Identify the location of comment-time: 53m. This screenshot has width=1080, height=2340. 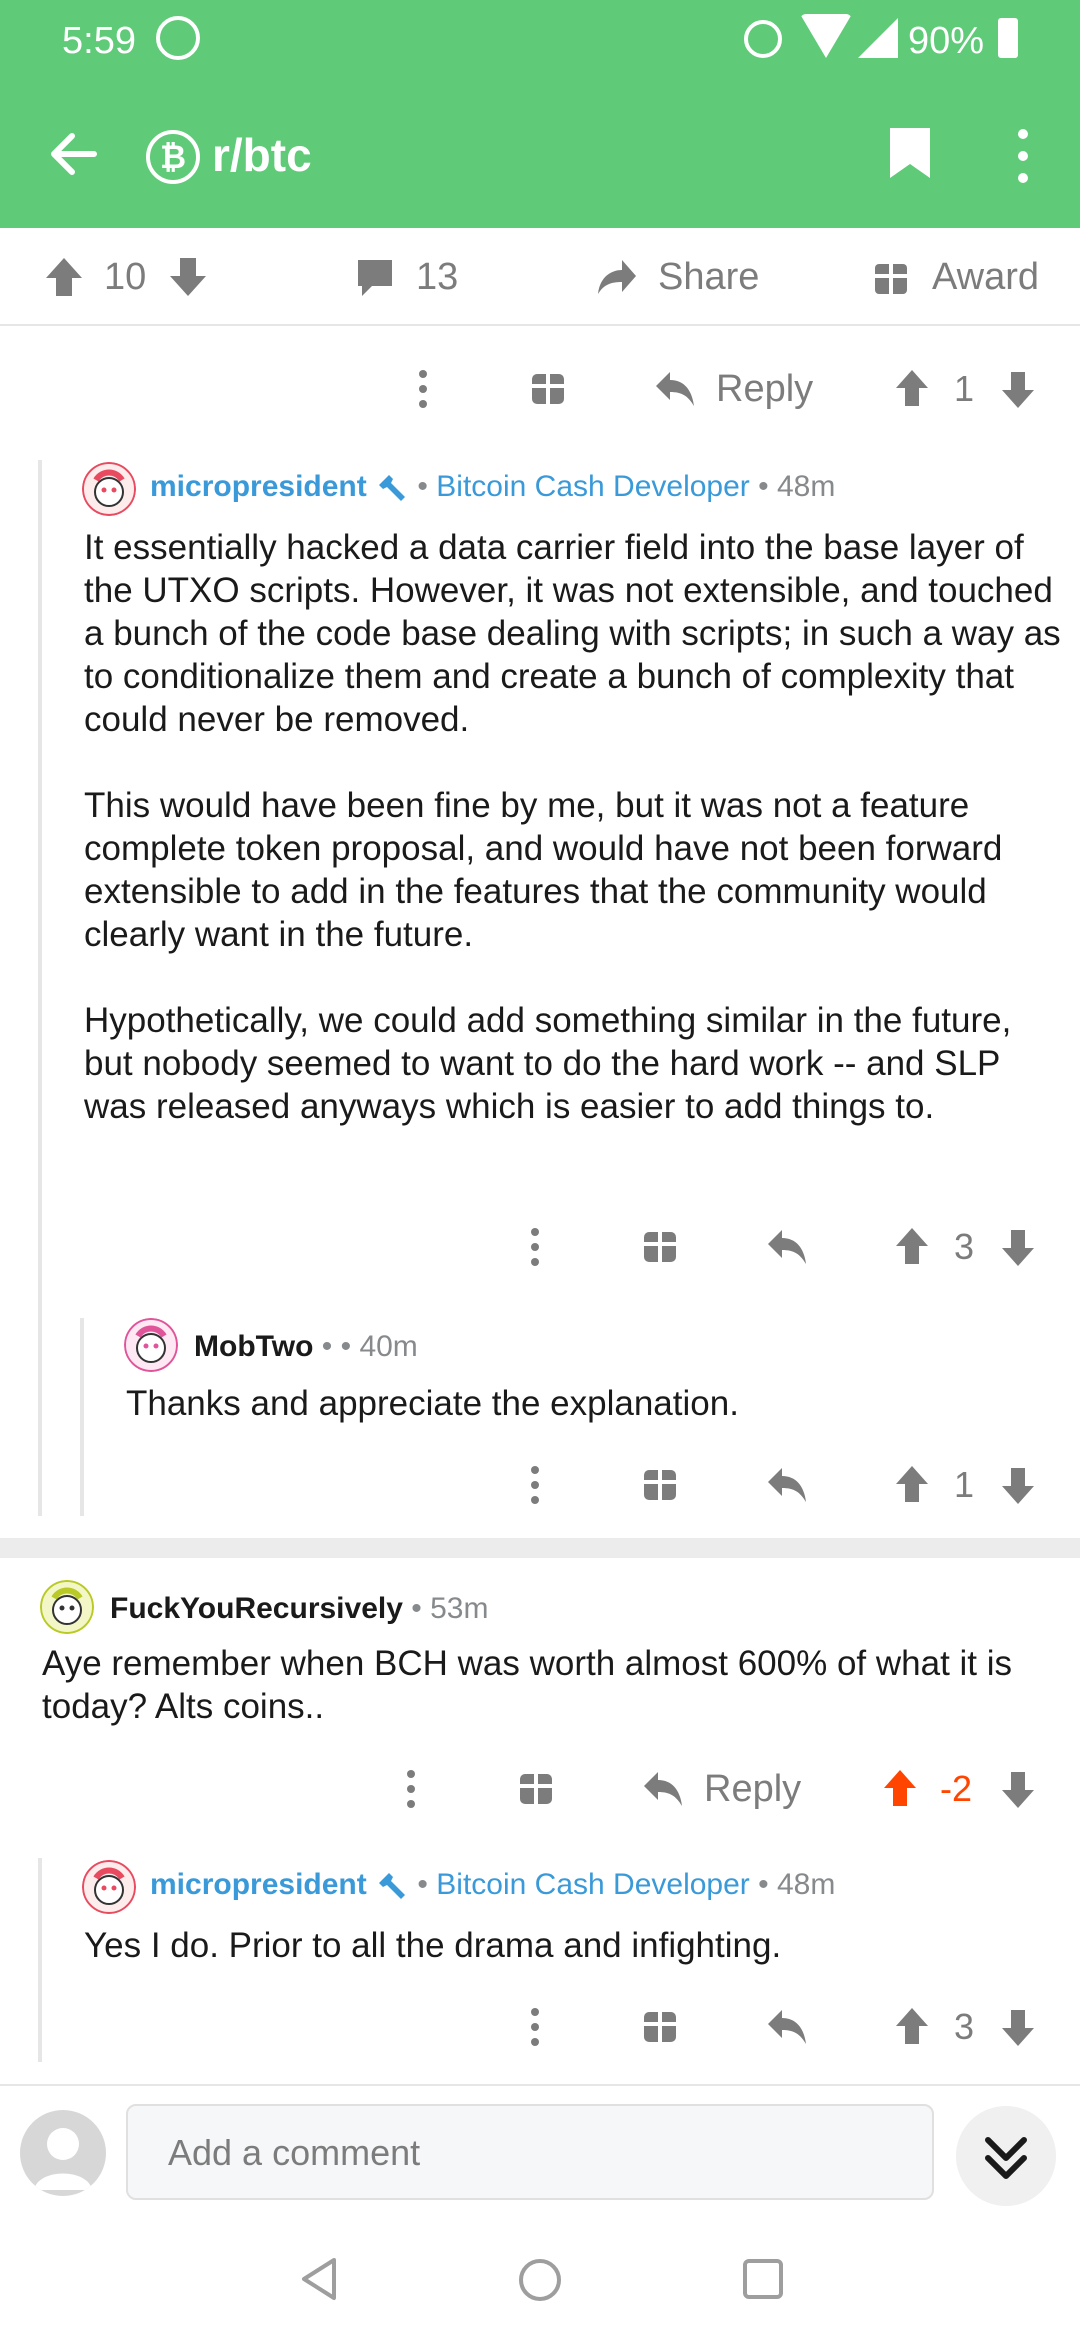
(459, 1608).